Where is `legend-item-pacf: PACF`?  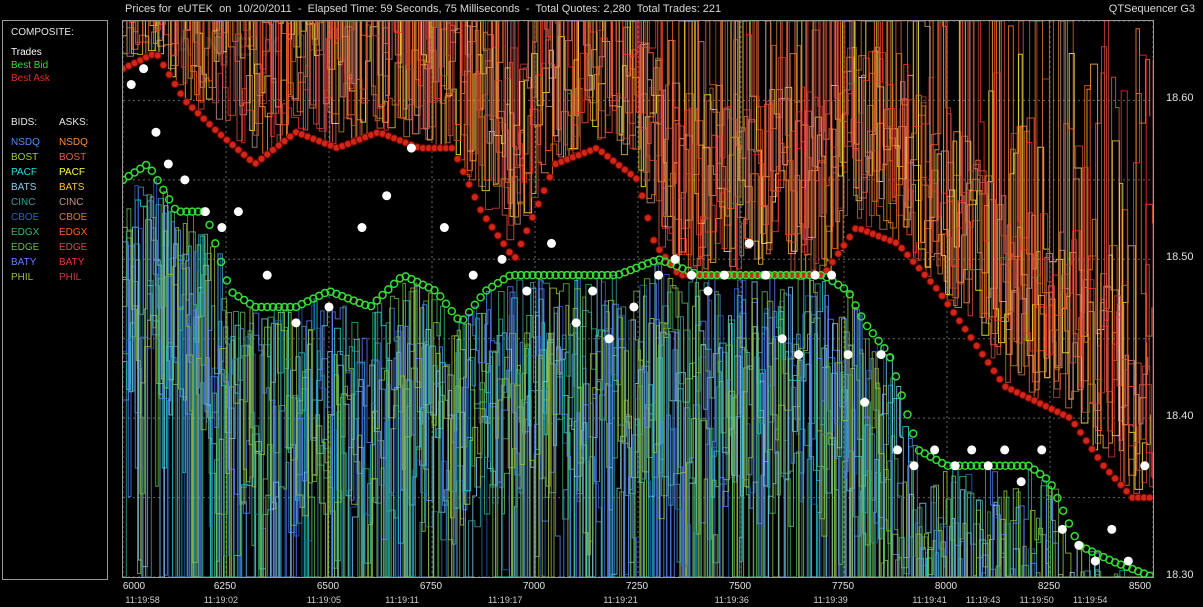
legend-item-pacf: PACF is located at coordinates (72, 172).